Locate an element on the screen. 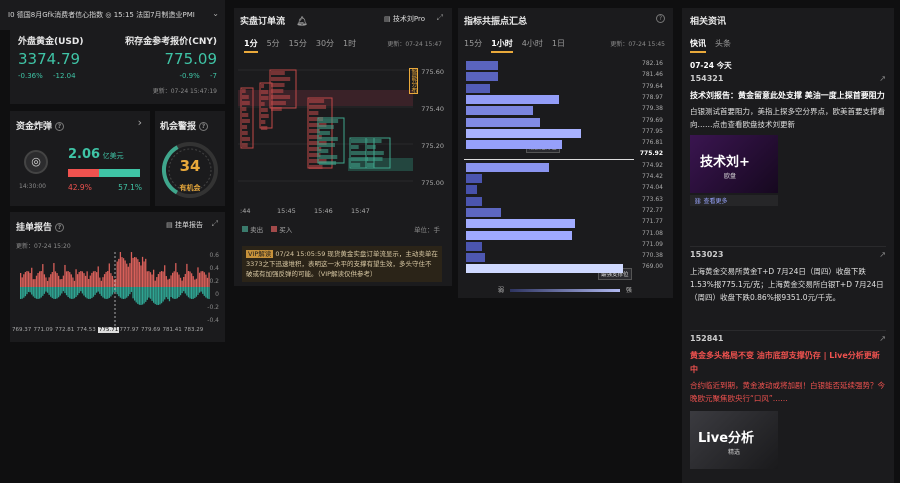 The width and height of the screenshot is (900, 483). flow-tab: 15分 is located at coordinates (298, 43).